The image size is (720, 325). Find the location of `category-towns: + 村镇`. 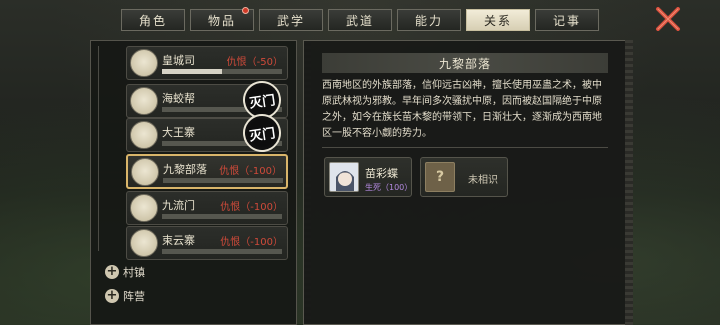

category-towns: + 村镇 is located at coordinates (125, 272).